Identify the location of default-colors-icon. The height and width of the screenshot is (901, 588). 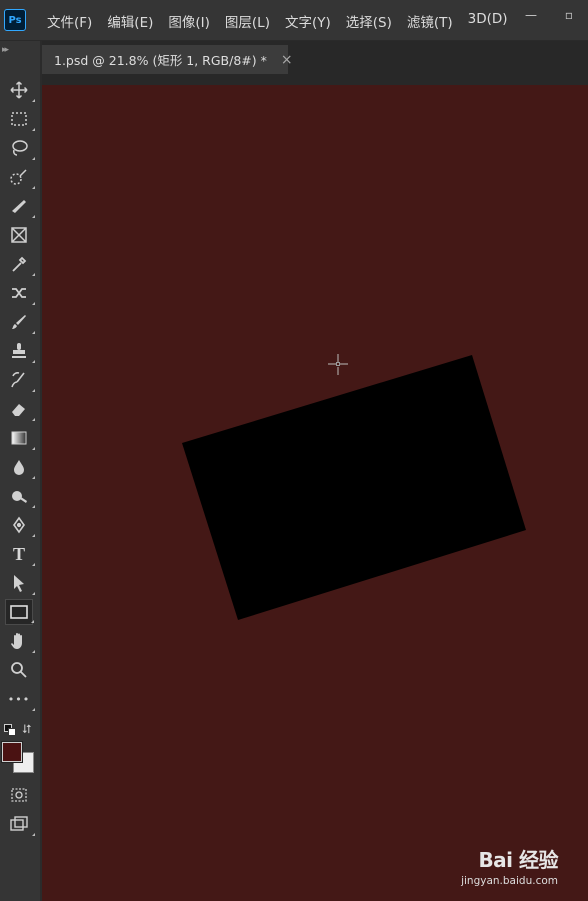
(10, 730).